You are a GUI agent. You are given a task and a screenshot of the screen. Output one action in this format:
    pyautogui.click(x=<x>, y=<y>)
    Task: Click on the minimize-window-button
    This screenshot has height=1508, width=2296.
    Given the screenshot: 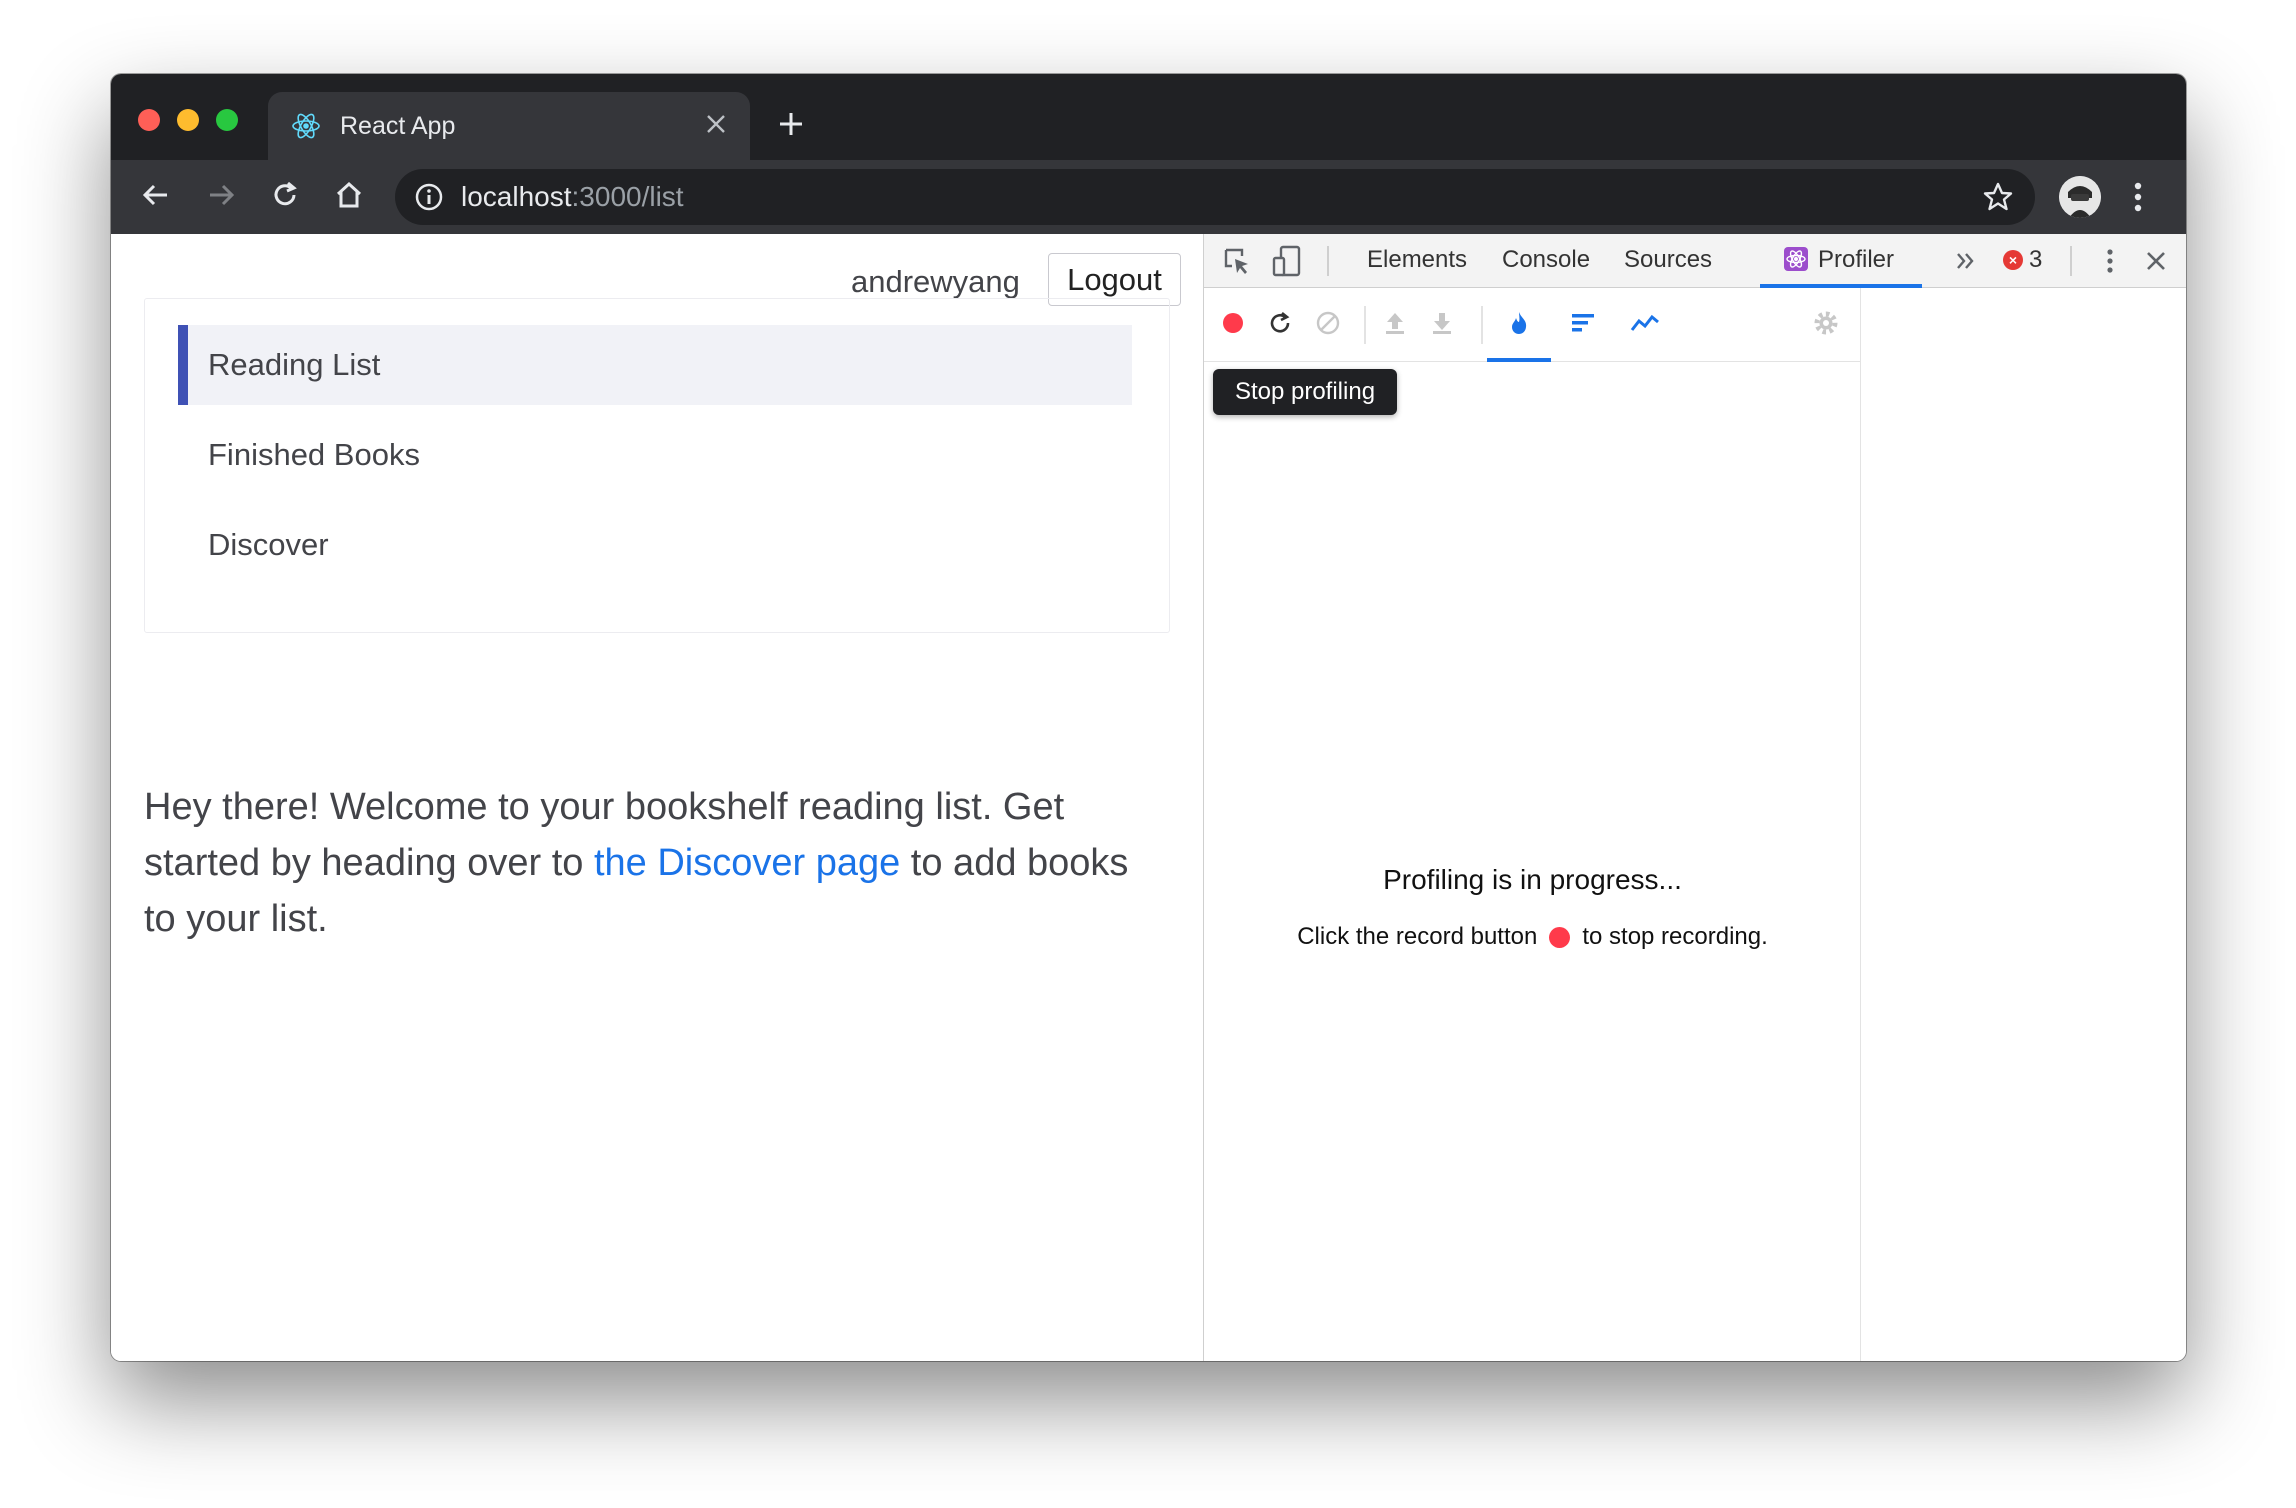 What is the action you would take?
    pyautogui.click(x=188, y=120)
    